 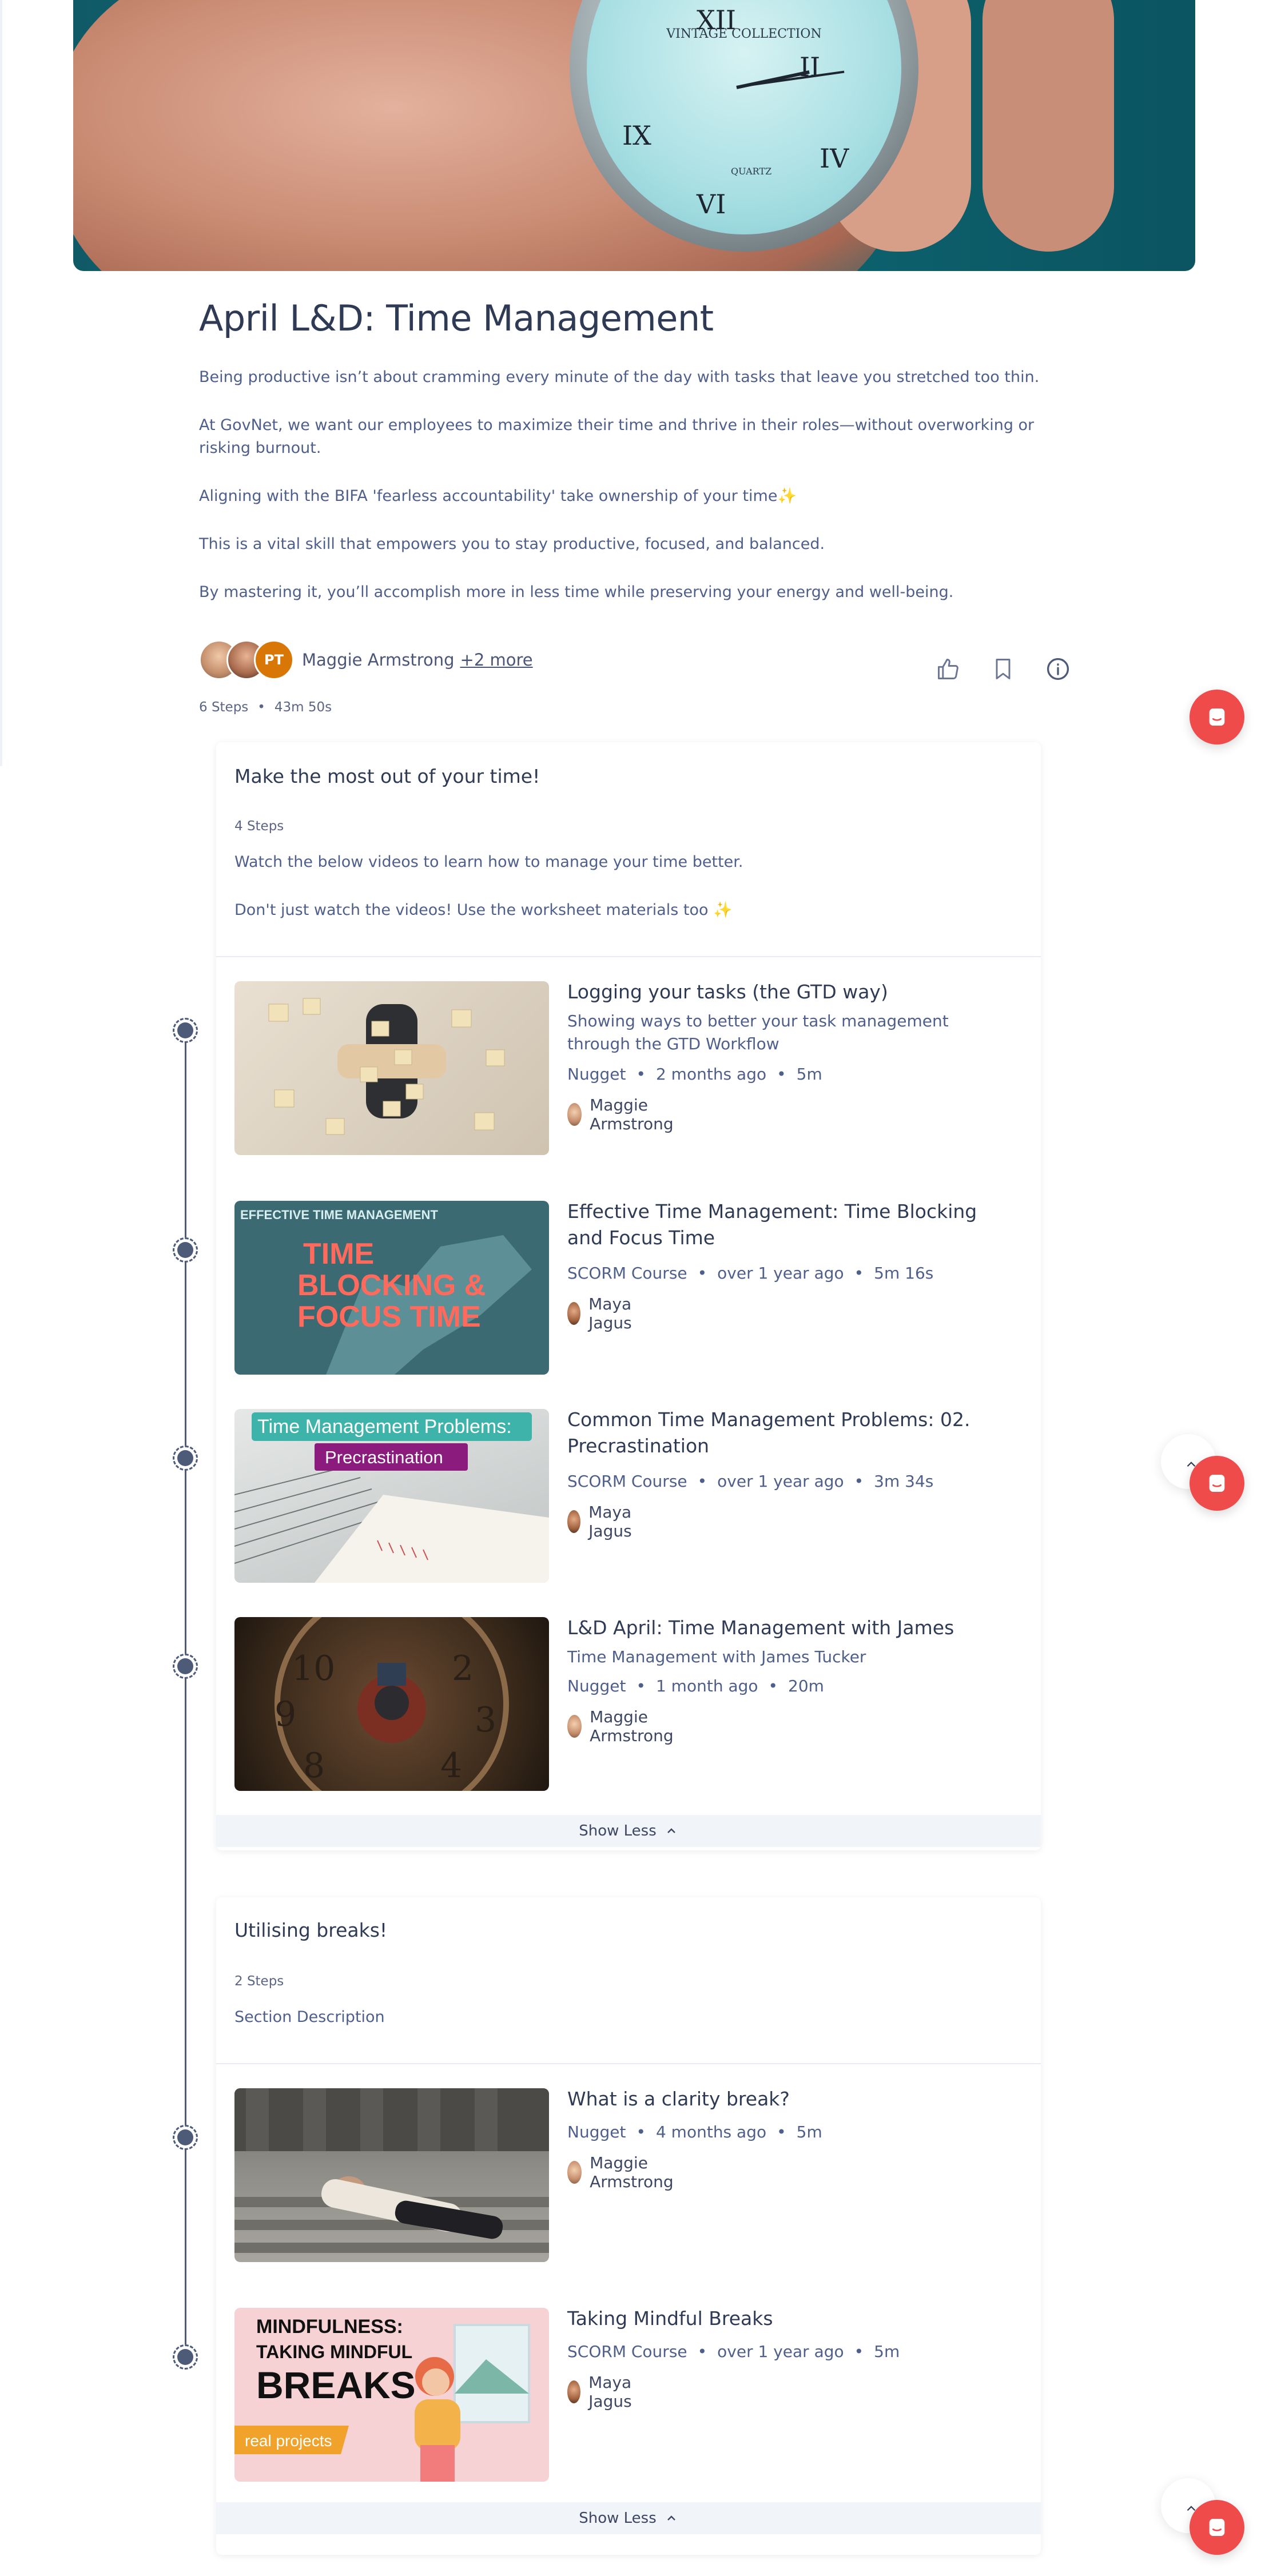 I want to click on item-meta: Nugget • 1 month ago • 20m, so click(x=695, y=1686).